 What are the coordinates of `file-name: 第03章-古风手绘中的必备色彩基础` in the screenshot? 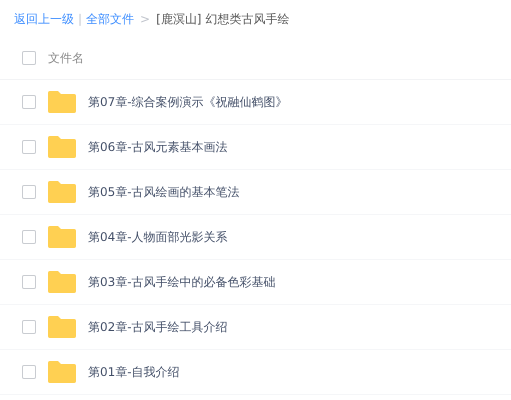 It's located at (182, 282).